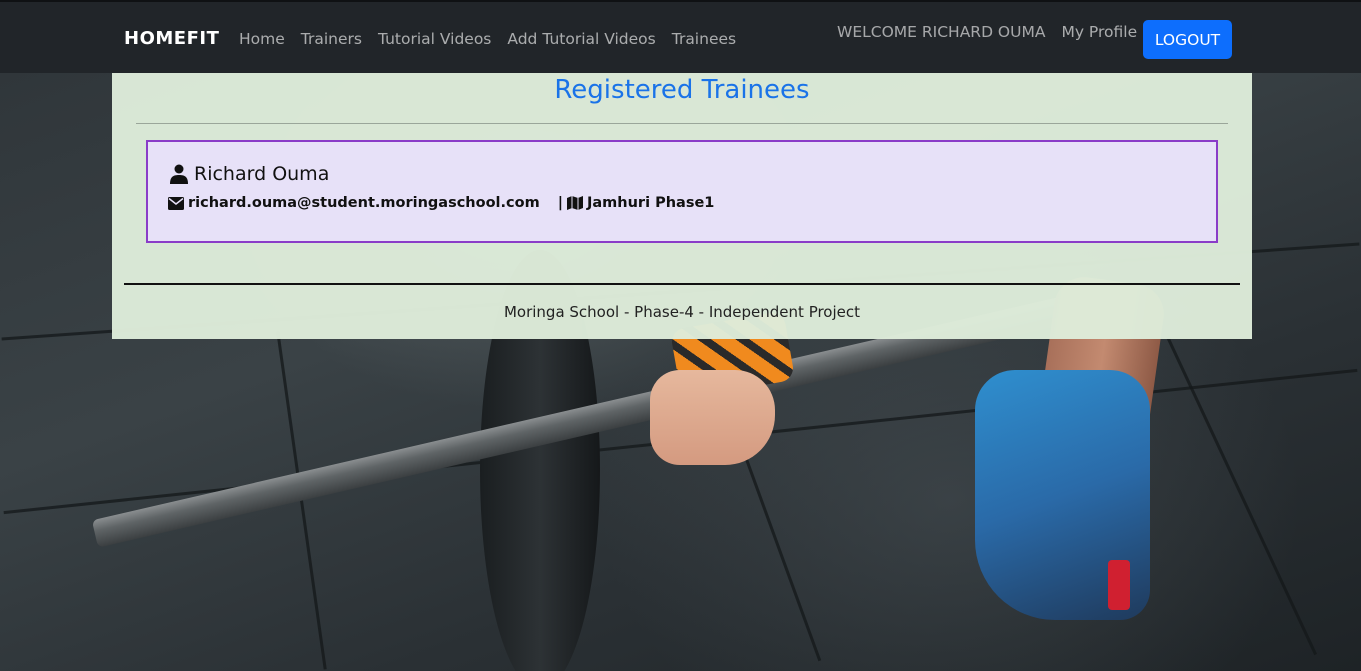 The width and height of the screenshot is (1361, 671). Describe the element at coordinates (171, 38) in the screenshot. I see `brand-link: HOMEFIT` at that location.